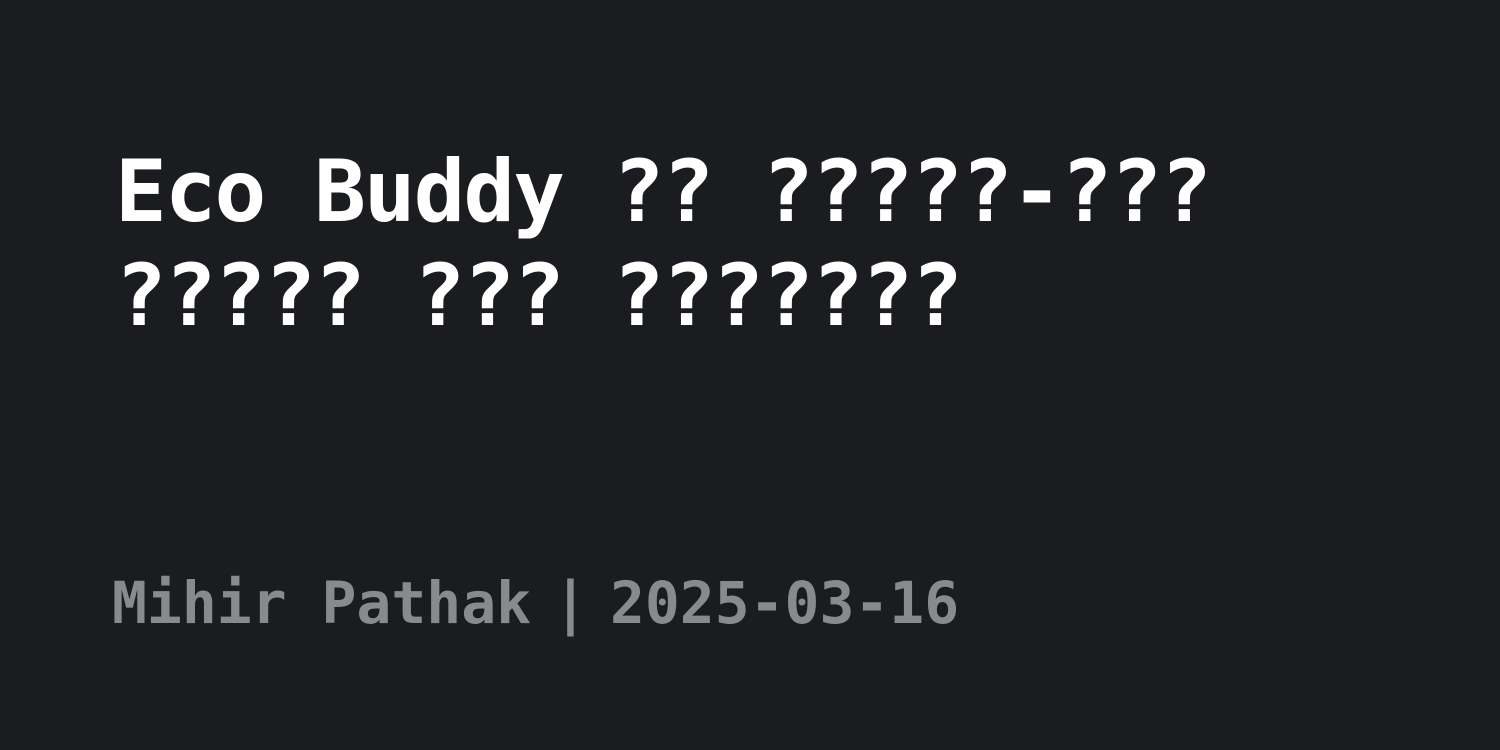 This screenshot has height=750, width=1500. What do you see at coordinates (322, 603) in the screenshot?
I see `author-name: Mihir Pathak` at bounding box center [322, 603].